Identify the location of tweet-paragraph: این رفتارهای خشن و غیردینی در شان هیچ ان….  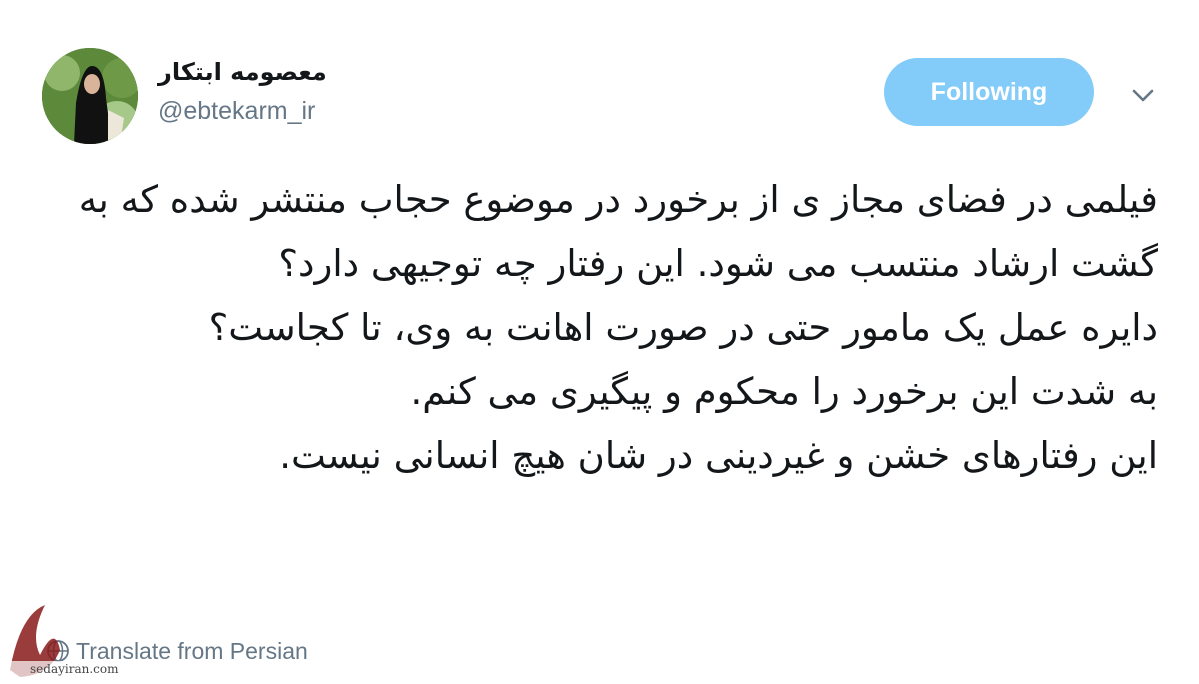
(718, 455).